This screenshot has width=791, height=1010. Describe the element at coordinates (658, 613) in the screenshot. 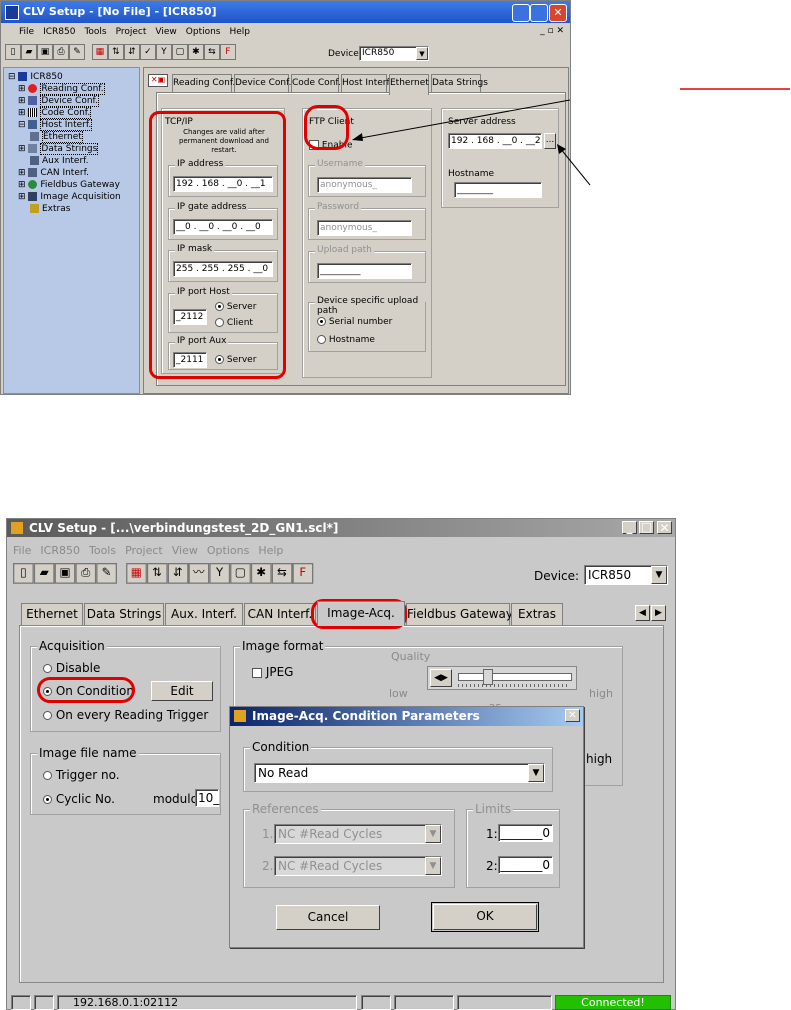

I see `tab-scroll-right: ▶` at that location.